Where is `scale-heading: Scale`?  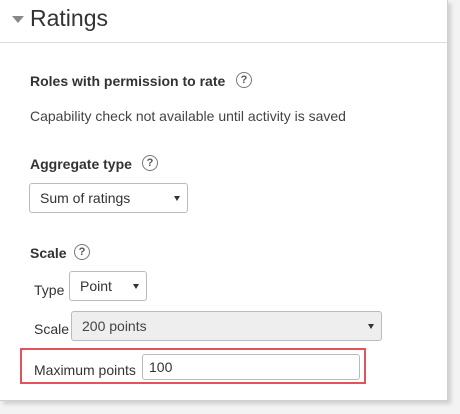
scale-heading: Scale is located at coordinates (48, 253).